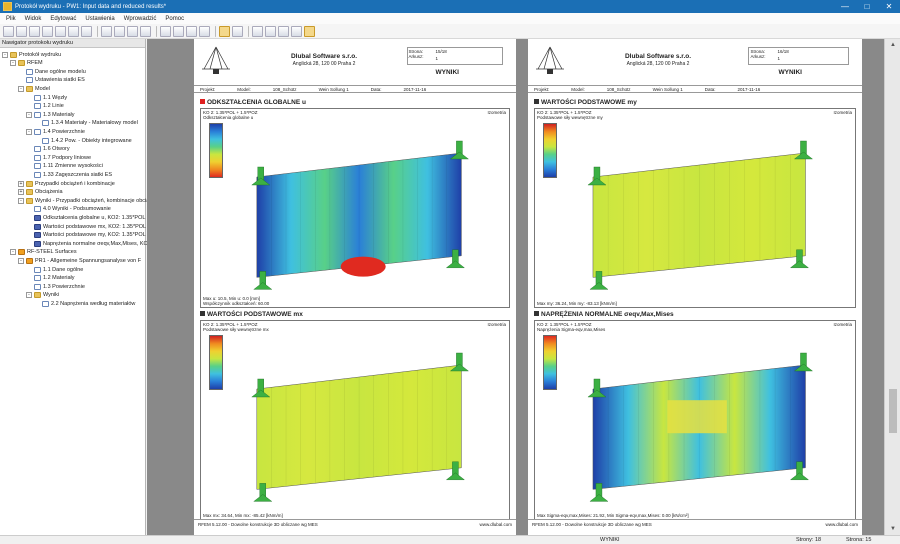 The image size is (900, 544). I want to click on result-section-title: WARTOŚCI PODSTAWOWE mx, so click(251, 314).